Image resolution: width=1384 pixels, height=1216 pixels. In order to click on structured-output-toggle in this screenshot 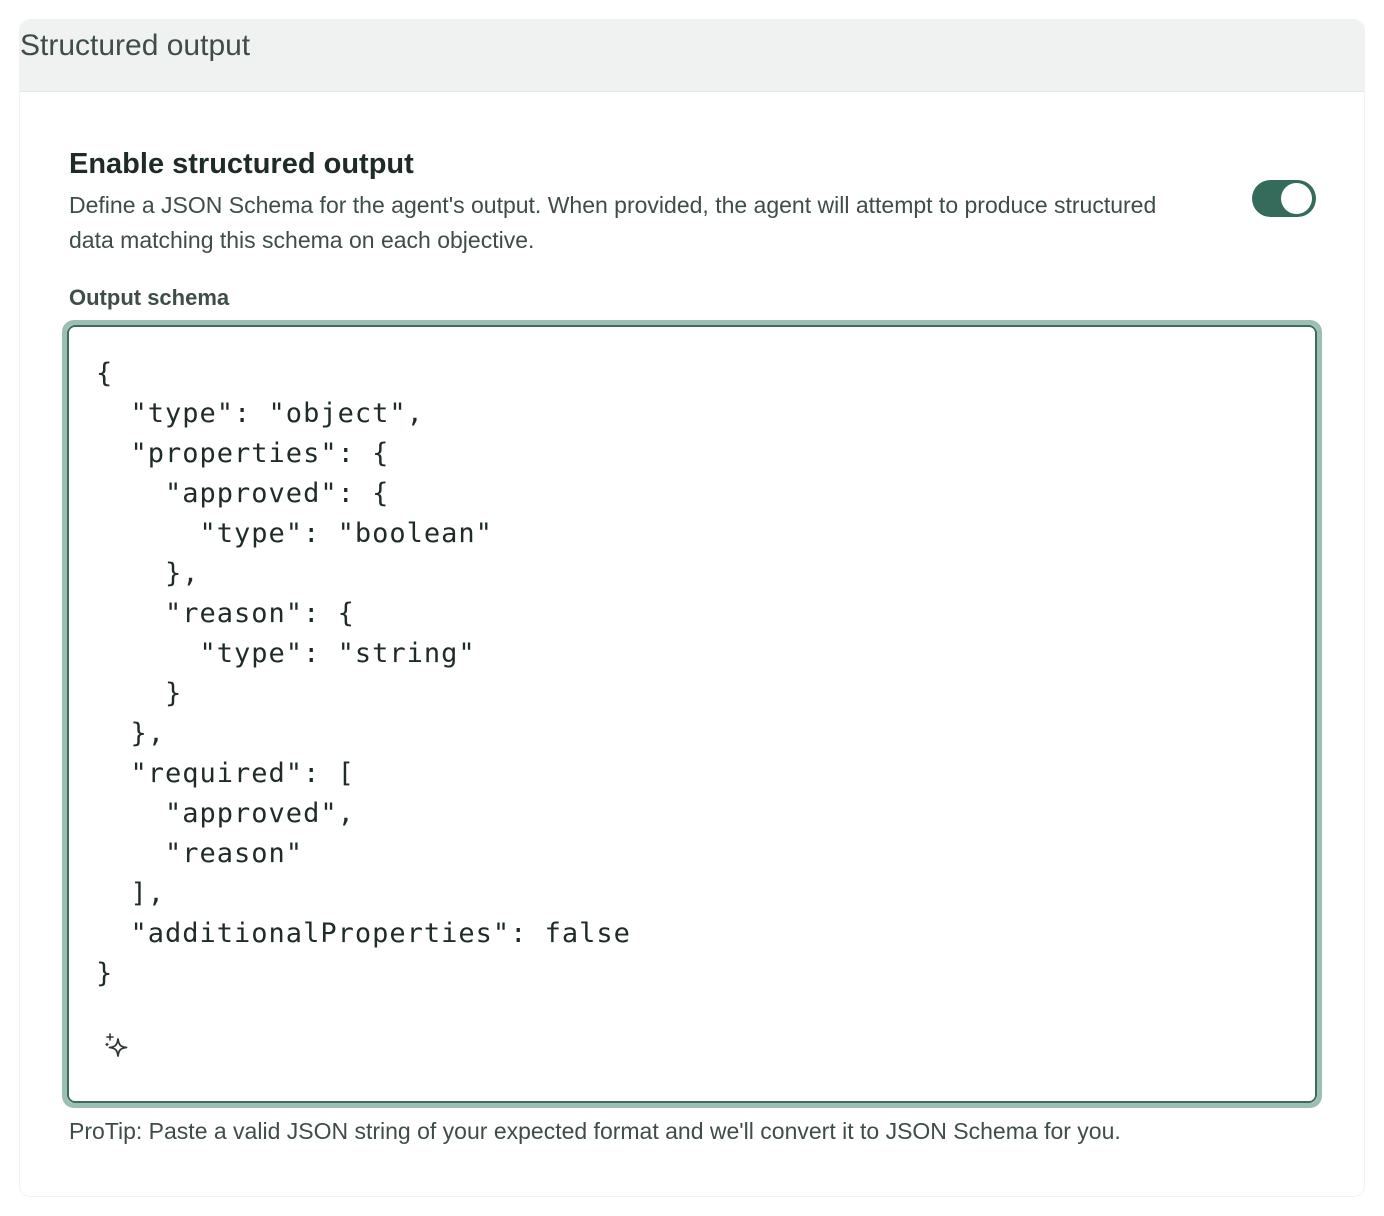, I will do `click(1284, 198)`.